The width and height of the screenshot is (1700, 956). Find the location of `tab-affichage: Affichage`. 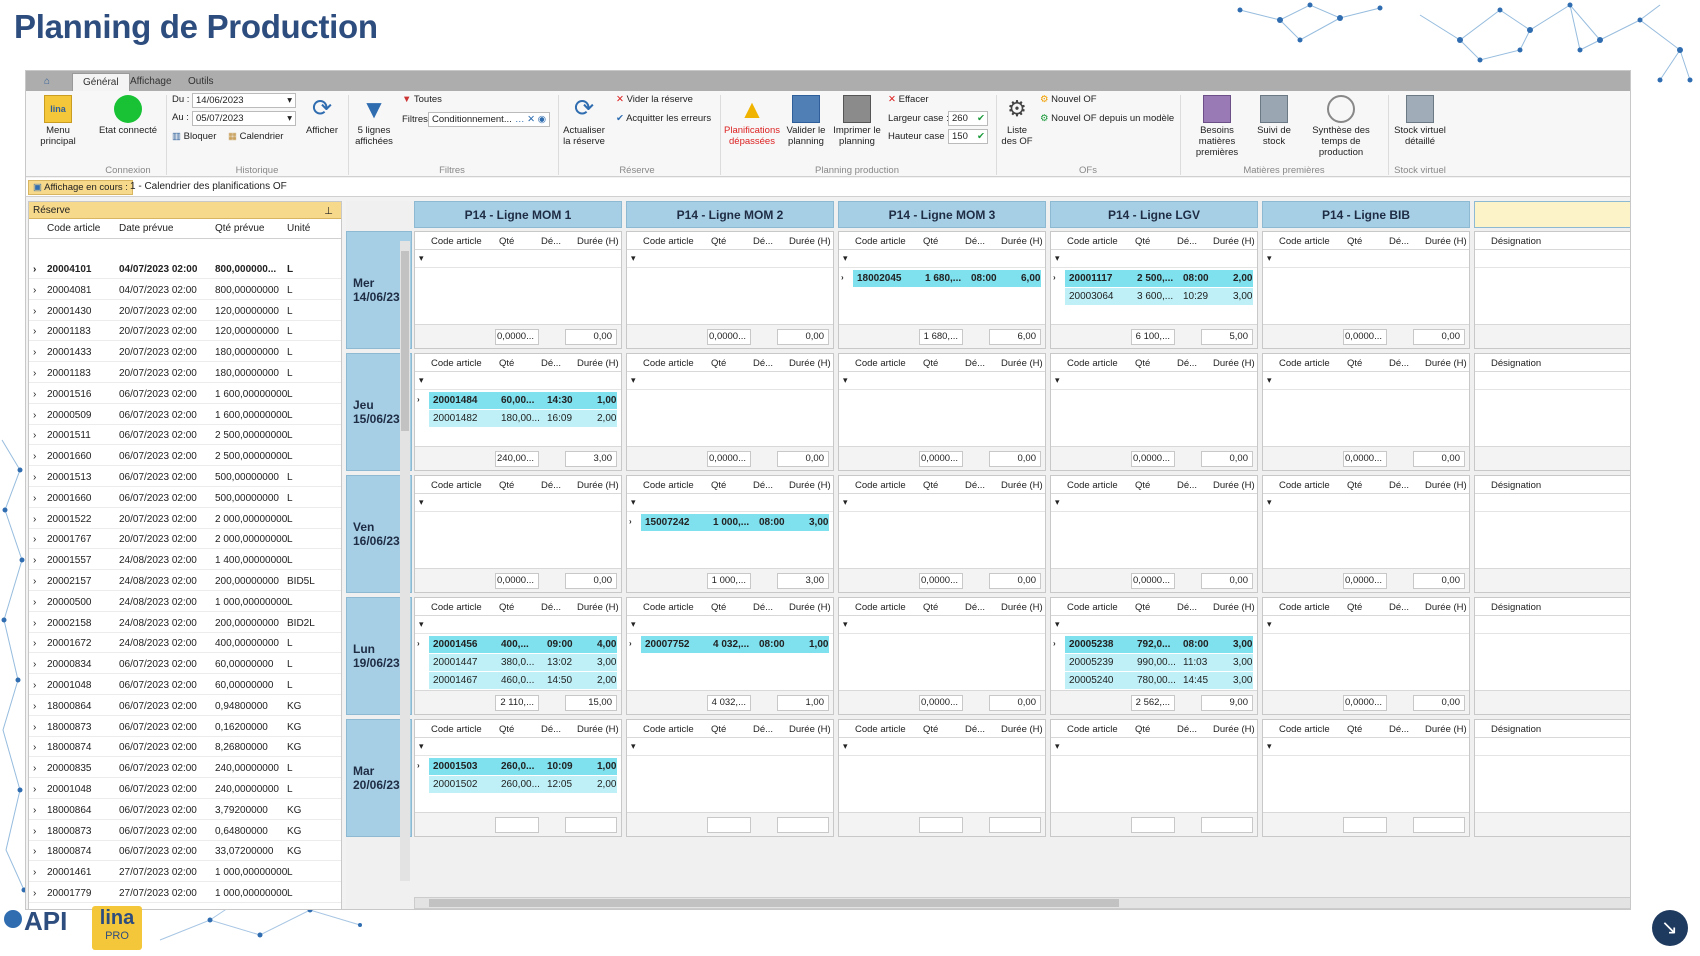

tab-affichage: Affichage is located at coordinates (151, 82).